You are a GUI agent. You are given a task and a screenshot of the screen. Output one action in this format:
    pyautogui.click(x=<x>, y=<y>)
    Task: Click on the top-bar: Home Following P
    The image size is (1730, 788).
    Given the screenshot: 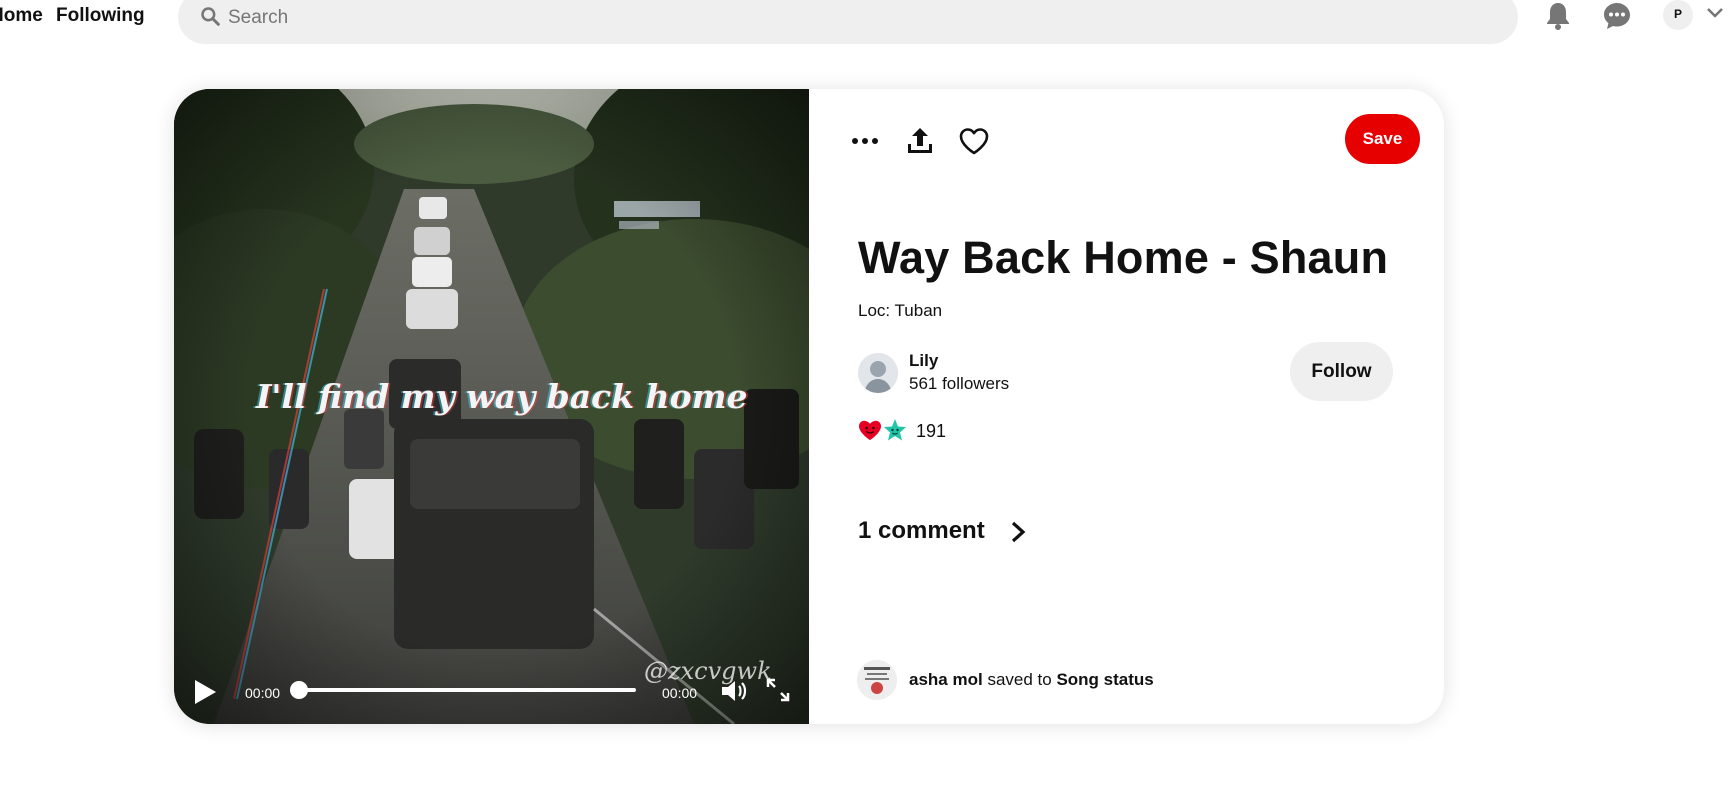 What is the action you would take?
    pyautogui.click(x=865, y=26)
    